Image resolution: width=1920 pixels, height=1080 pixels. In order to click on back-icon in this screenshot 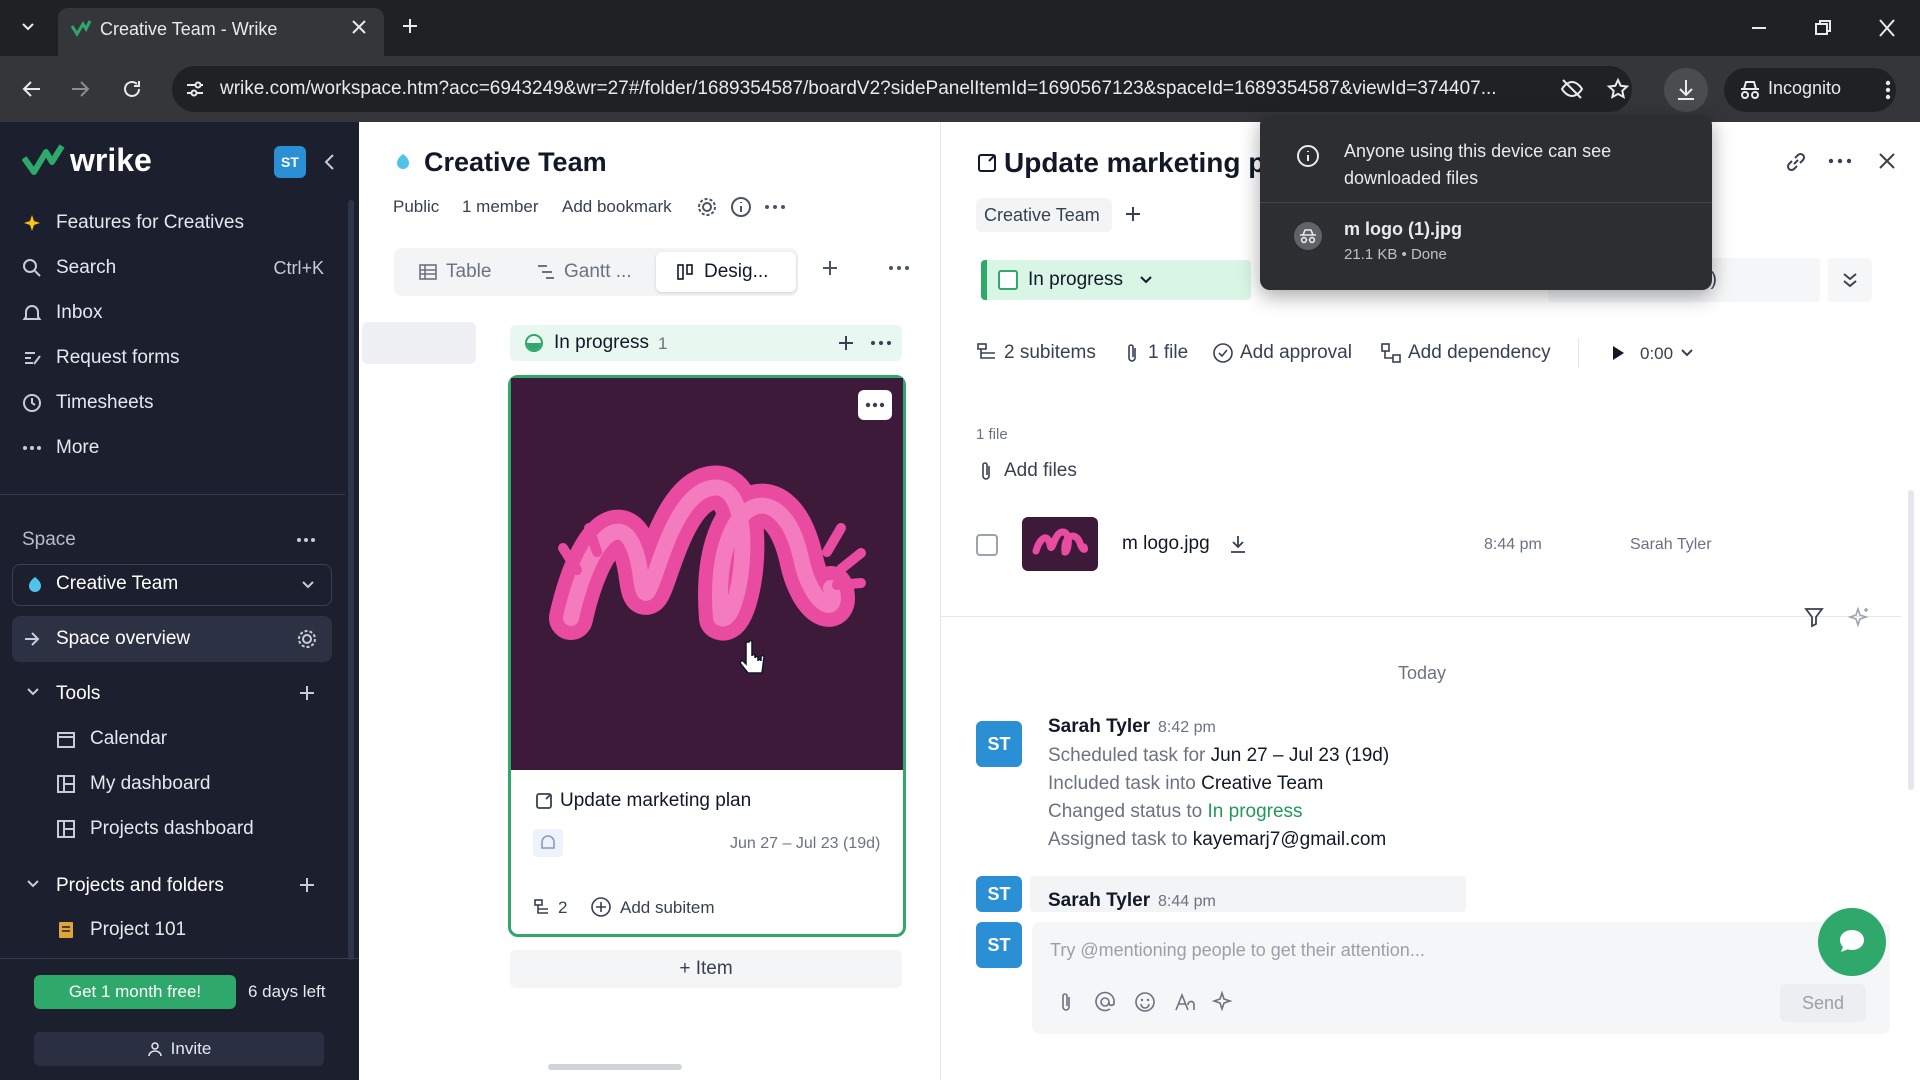, I will do `click(32, 89)`.